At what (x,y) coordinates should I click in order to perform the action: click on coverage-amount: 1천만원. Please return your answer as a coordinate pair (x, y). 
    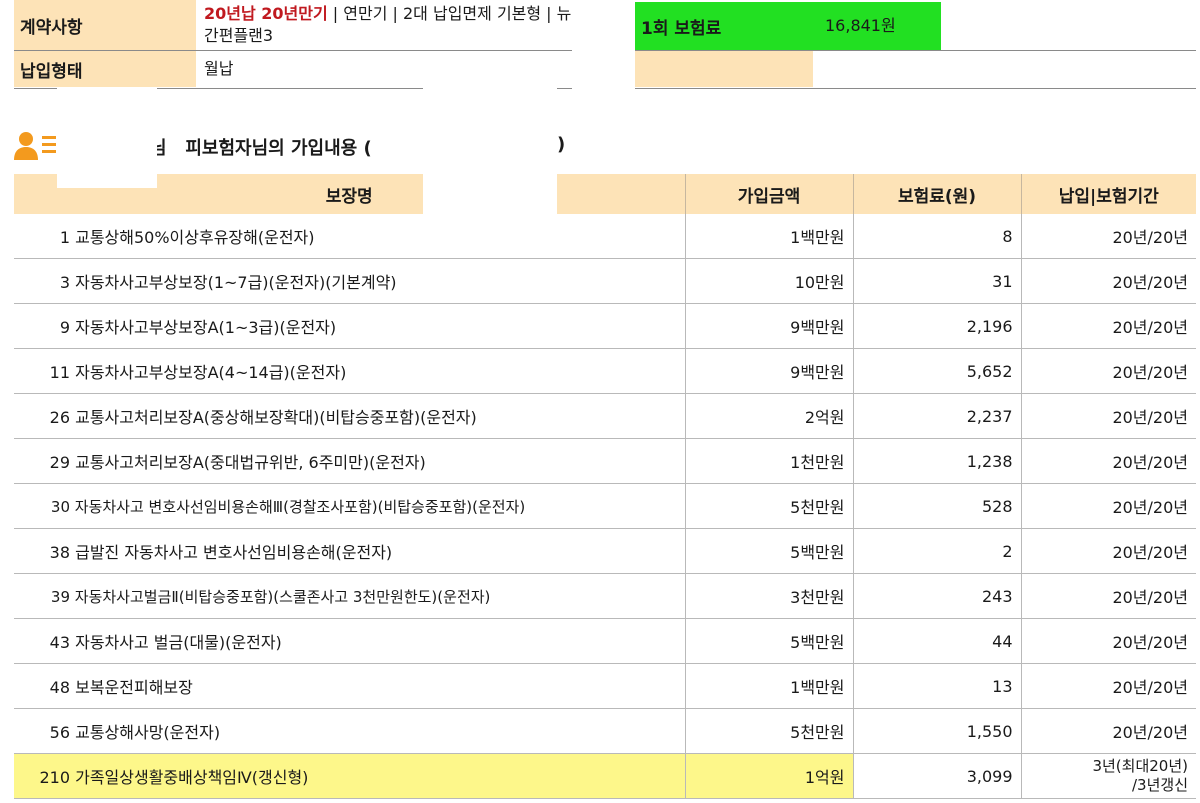
    Looking at the image, I should click on (769, 461).